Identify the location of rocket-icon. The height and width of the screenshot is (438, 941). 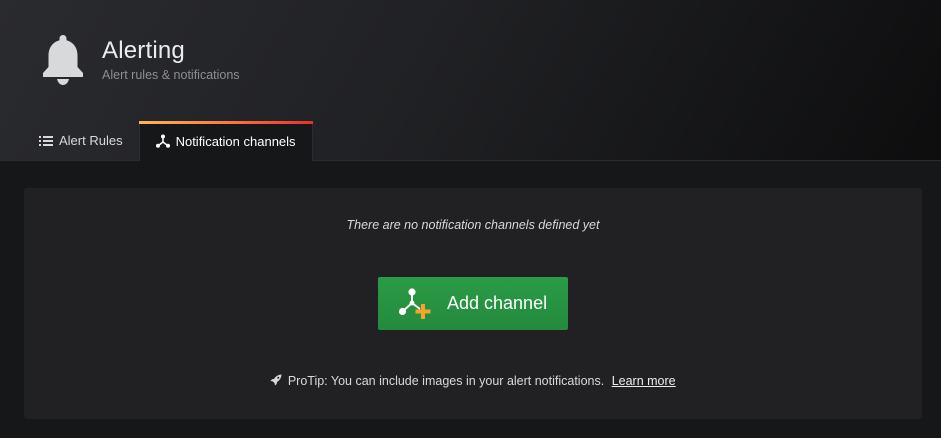
(276, 380).